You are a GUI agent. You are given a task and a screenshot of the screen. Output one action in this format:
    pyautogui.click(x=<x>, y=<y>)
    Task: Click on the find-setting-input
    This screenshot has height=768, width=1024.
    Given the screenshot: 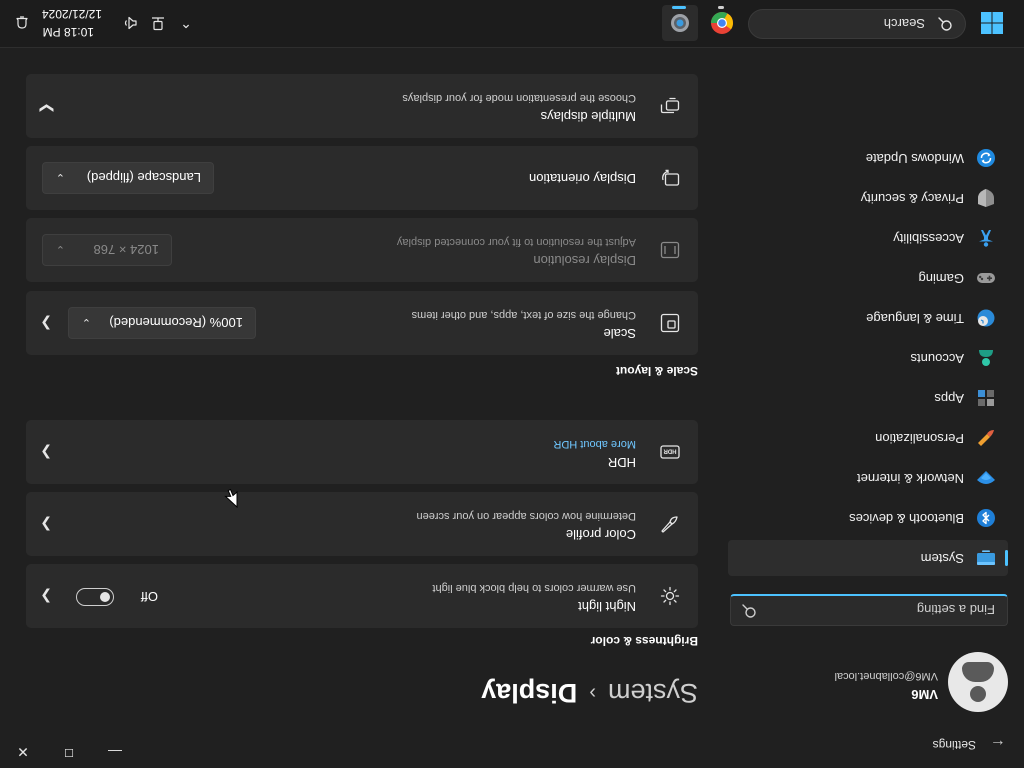 What is the action you would take?
    pyautogui.click(x=880, y=610)
    